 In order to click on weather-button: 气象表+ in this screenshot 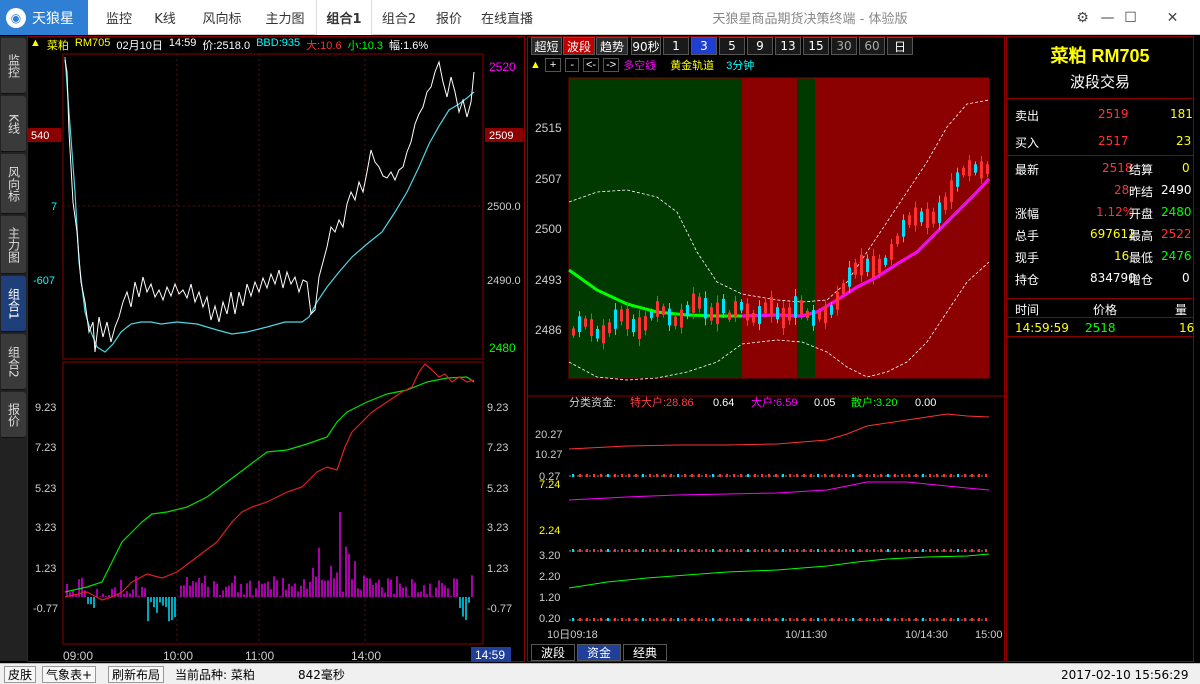, I will do `click(69, 674)`.